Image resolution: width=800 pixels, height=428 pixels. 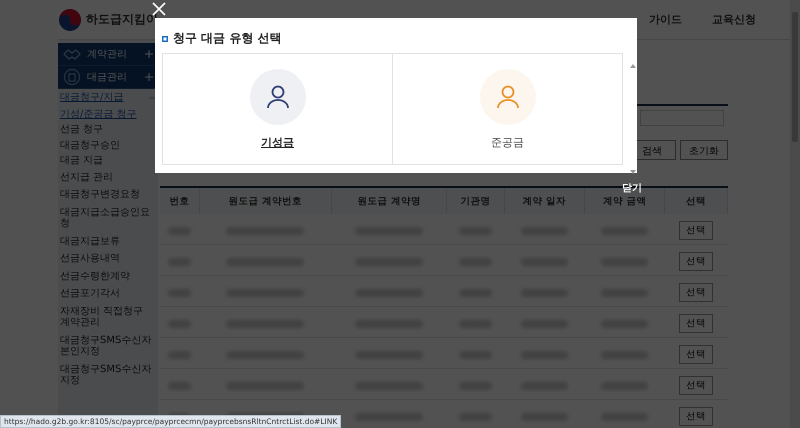 I want to click on menu-item: 대금지급보류, so click(x=108, y=241).